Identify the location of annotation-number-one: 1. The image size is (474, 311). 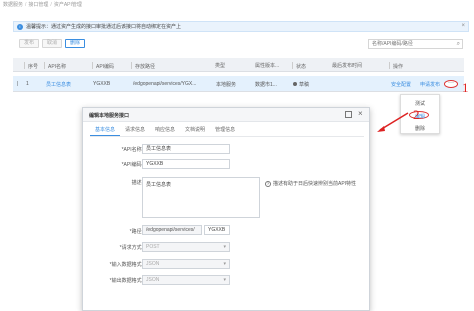
(465, 87).